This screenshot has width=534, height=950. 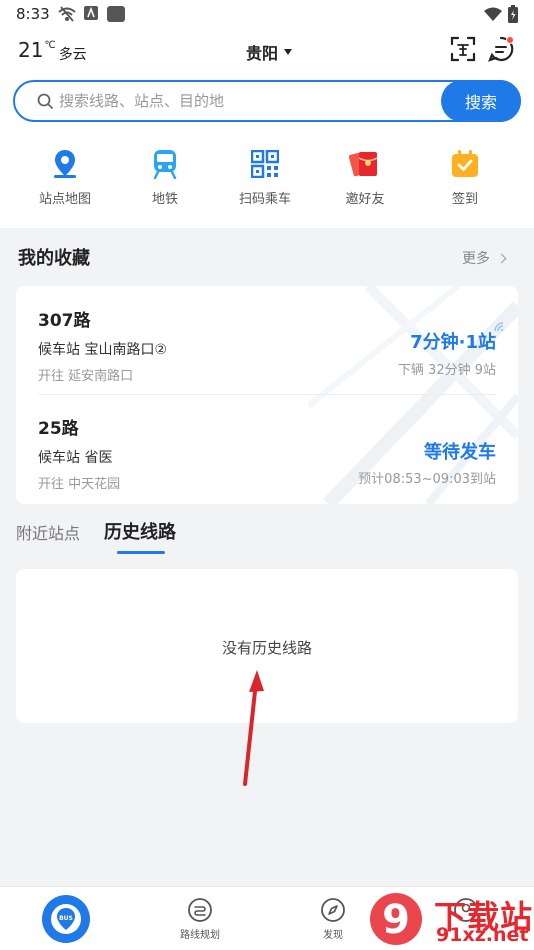 I want to click on nav-label: 路线规划, so click(x=200, y=935).